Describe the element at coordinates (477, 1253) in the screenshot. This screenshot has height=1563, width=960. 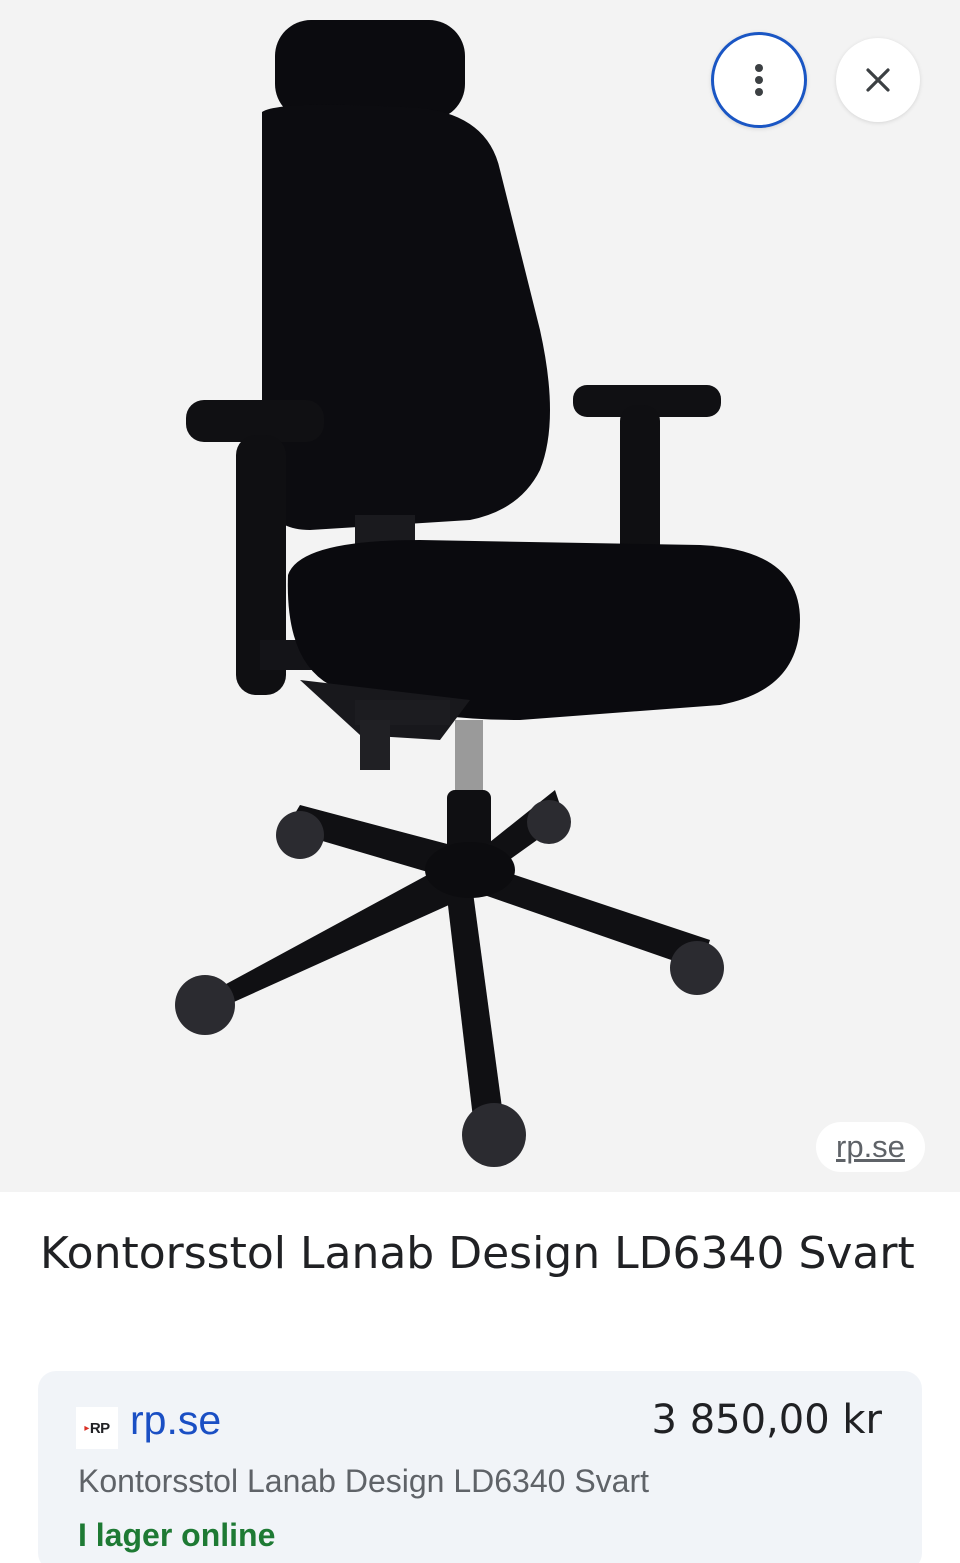
I see `product-title: Kontorsstol Lanab Design LD6340 Svart` at that location.